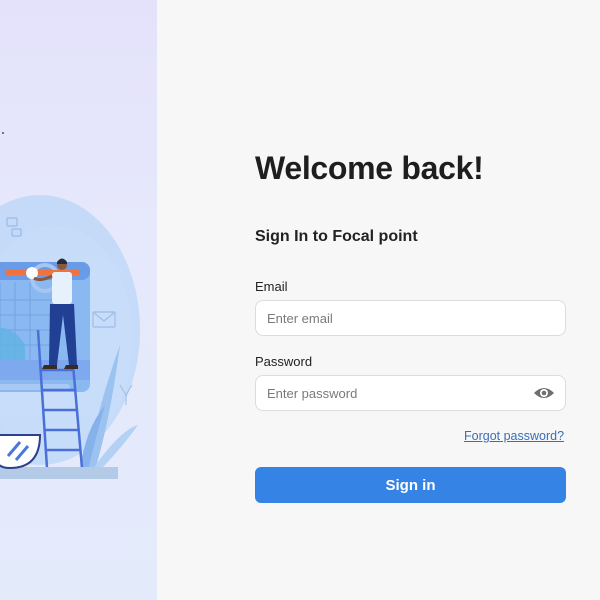 The width and height of the screenshot is (600, 600). What do you see at coordinates (284, 361) in the screenshot?
I see `password-label: Password` at bounding box center [284, 361].